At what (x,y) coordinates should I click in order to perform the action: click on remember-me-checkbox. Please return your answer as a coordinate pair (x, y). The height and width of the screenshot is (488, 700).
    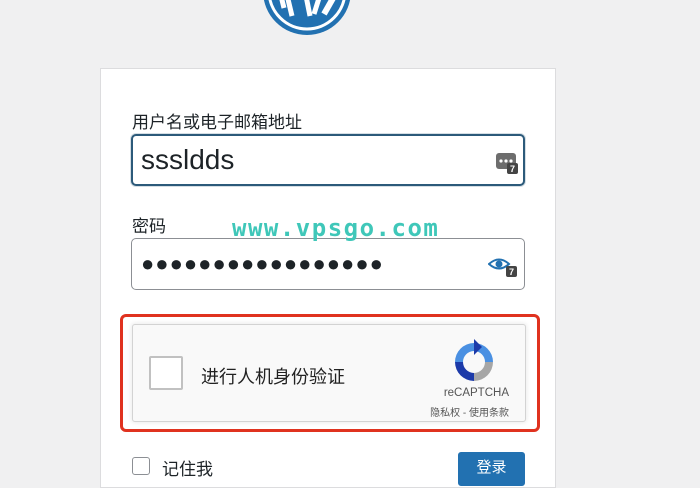
    Looking at the image, I should click on (141, 466).